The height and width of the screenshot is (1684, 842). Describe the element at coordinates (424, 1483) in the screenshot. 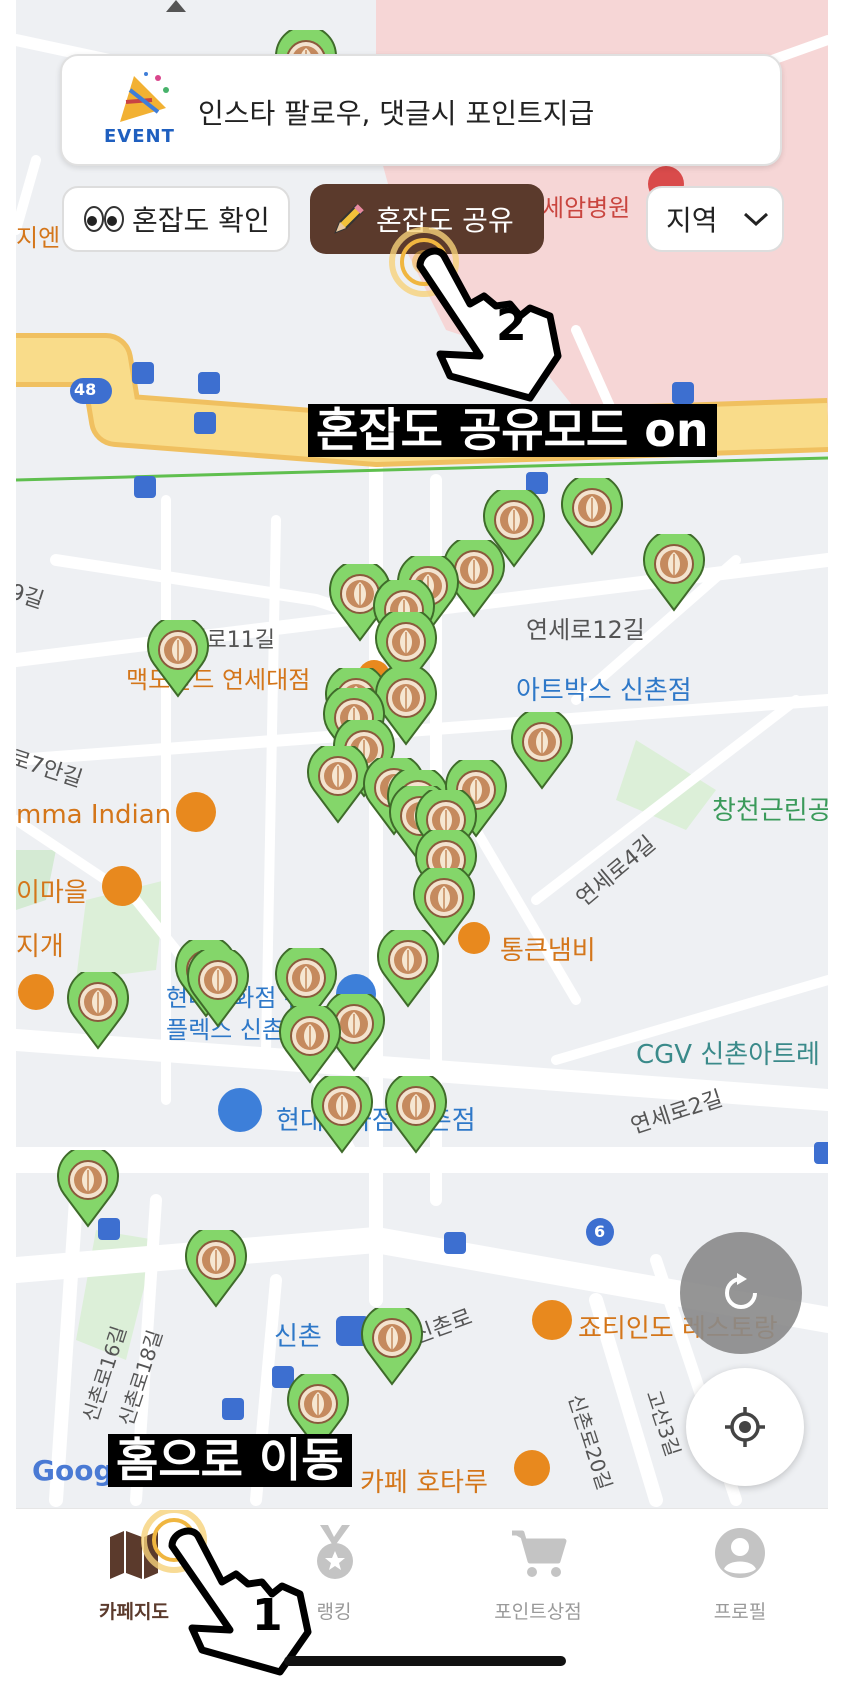

I see `poi-label: 카페 호타루` at that location.